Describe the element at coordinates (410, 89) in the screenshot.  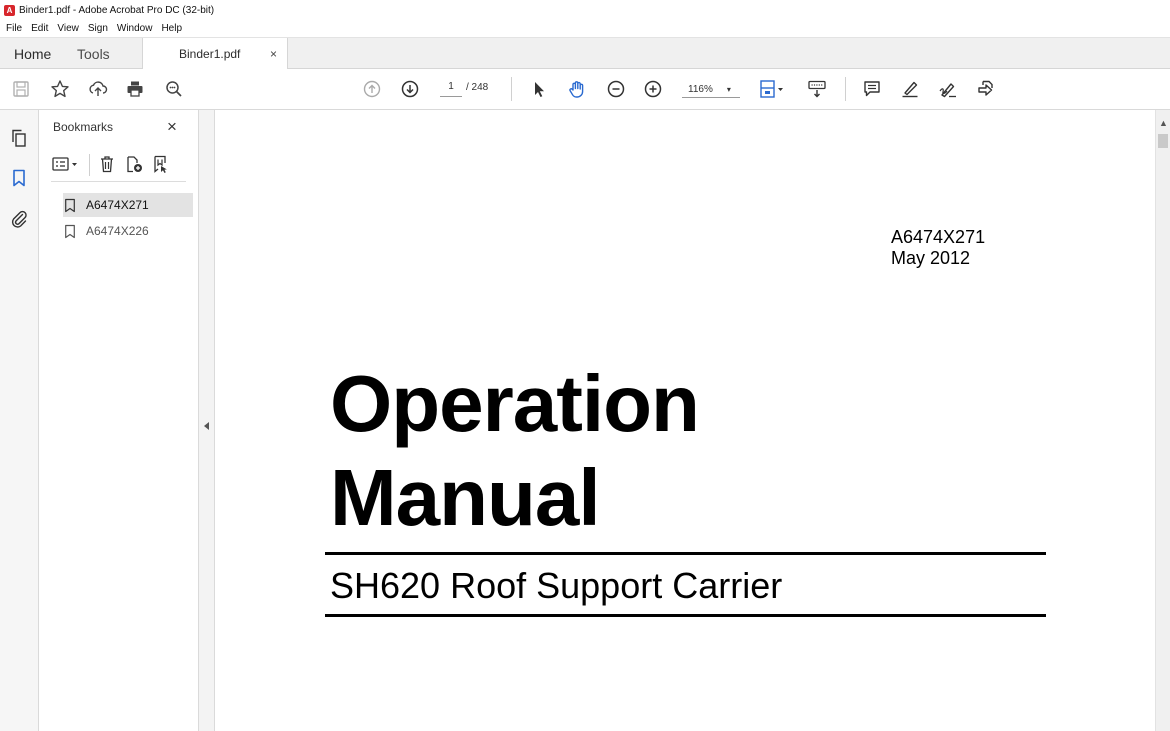
I see `next-page-icon` at that location.